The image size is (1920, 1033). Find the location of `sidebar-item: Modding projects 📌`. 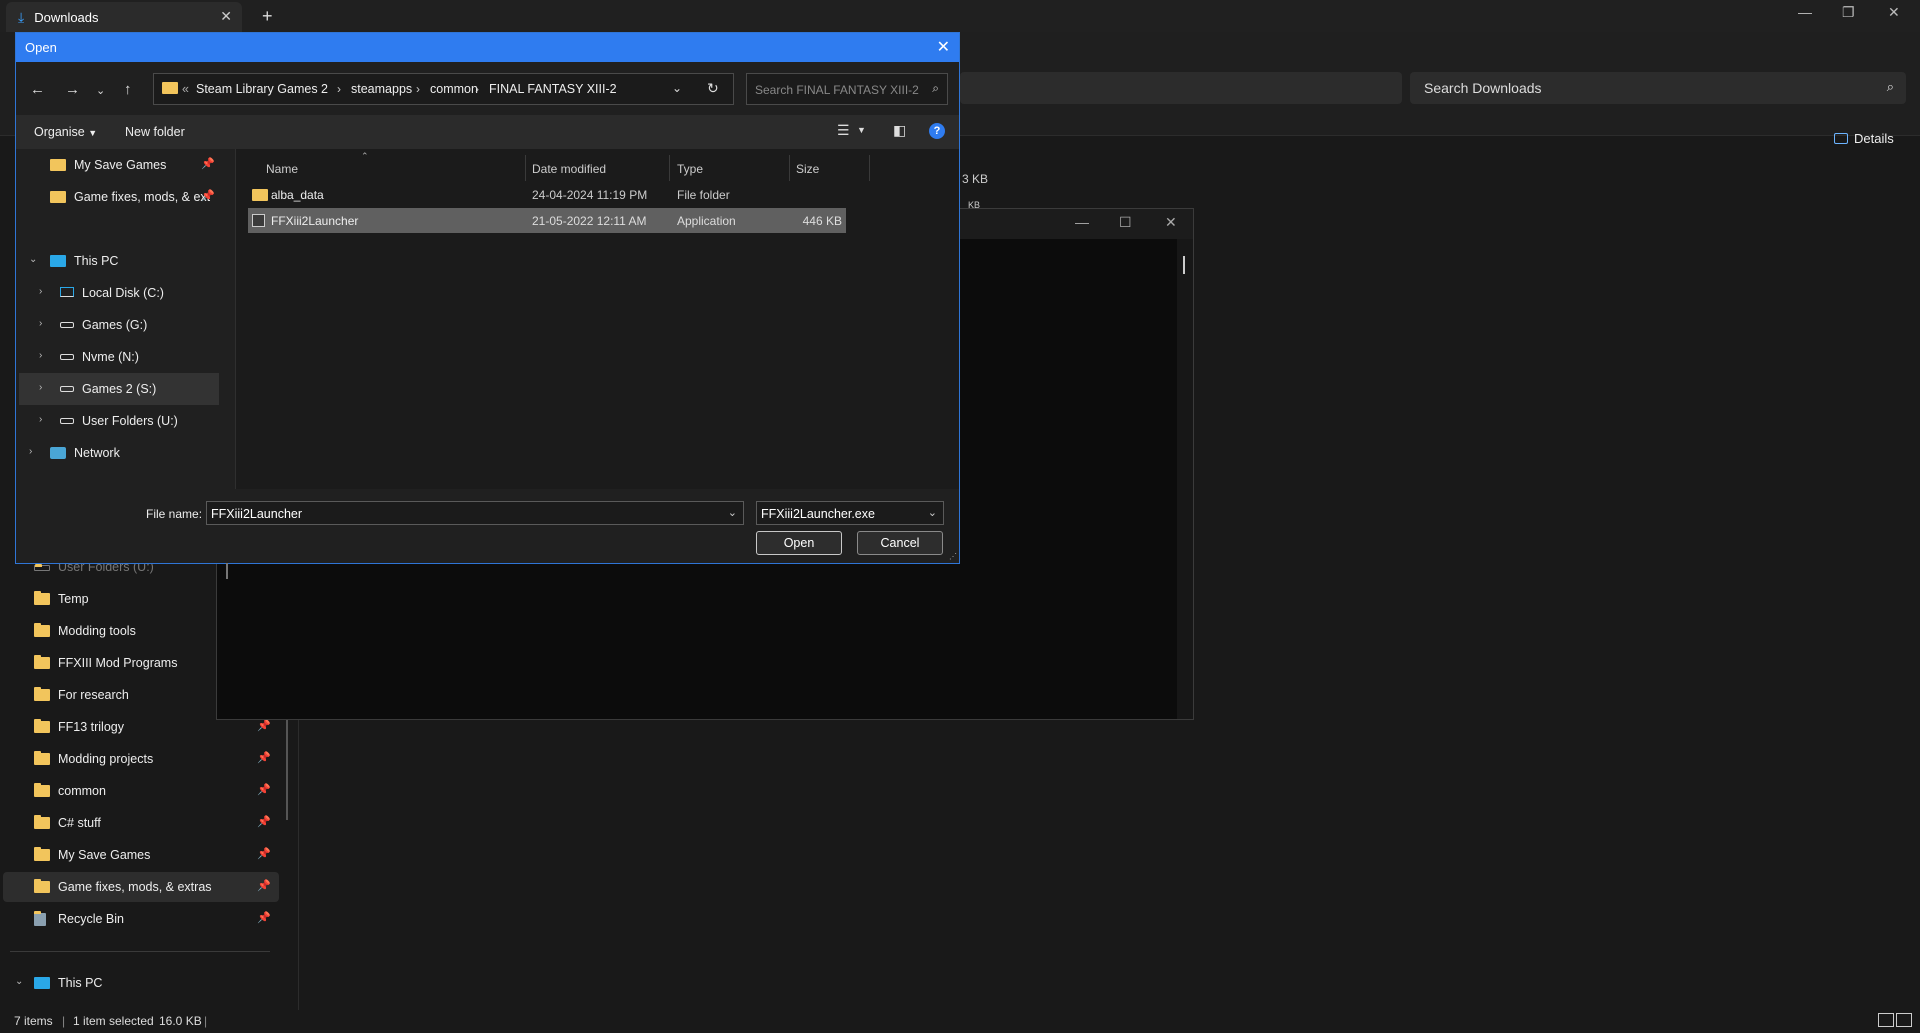

sidebar-item: Modding projects 📌 is located at coordinates (141, 759).